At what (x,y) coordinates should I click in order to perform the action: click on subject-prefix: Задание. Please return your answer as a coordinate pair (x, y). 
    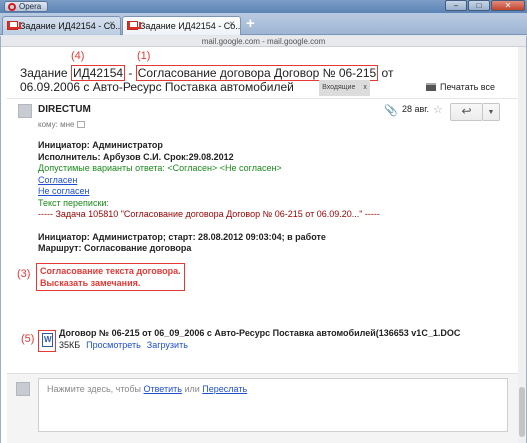
    Looking at the image, I should click on (45, 73).